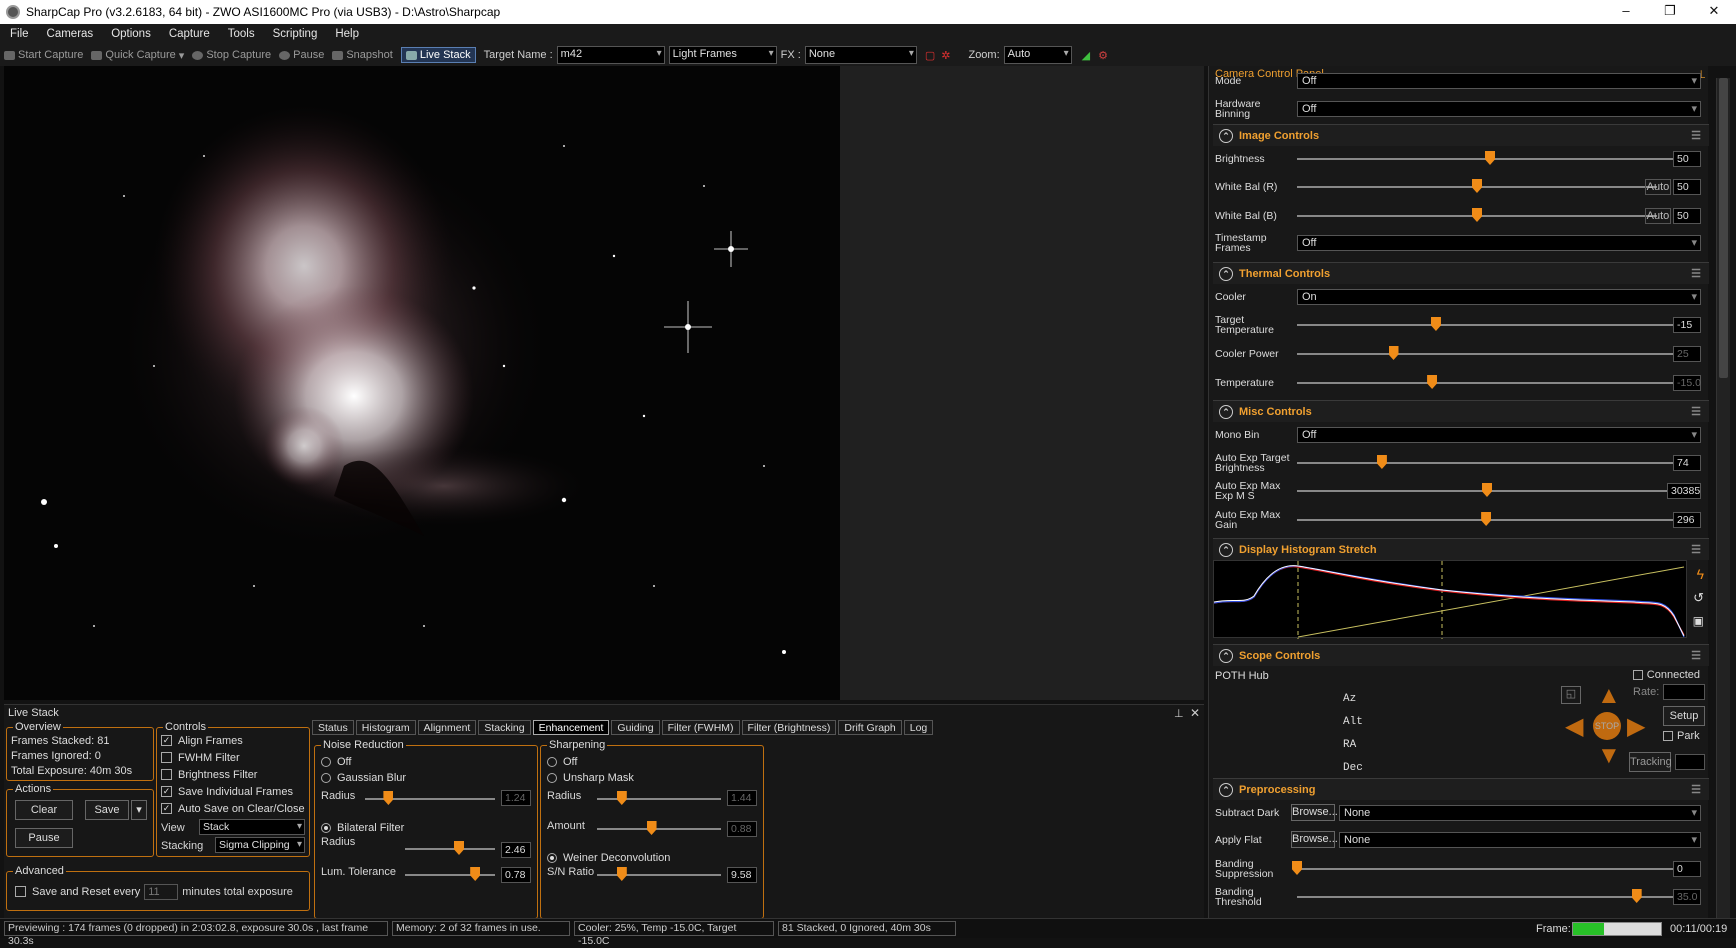 The height and width of the screenshot is (948, 1736). Describe the element at coordinates (260, 845) in the screenshot. I see `stacking-select: Sigma Clipping` at that location.